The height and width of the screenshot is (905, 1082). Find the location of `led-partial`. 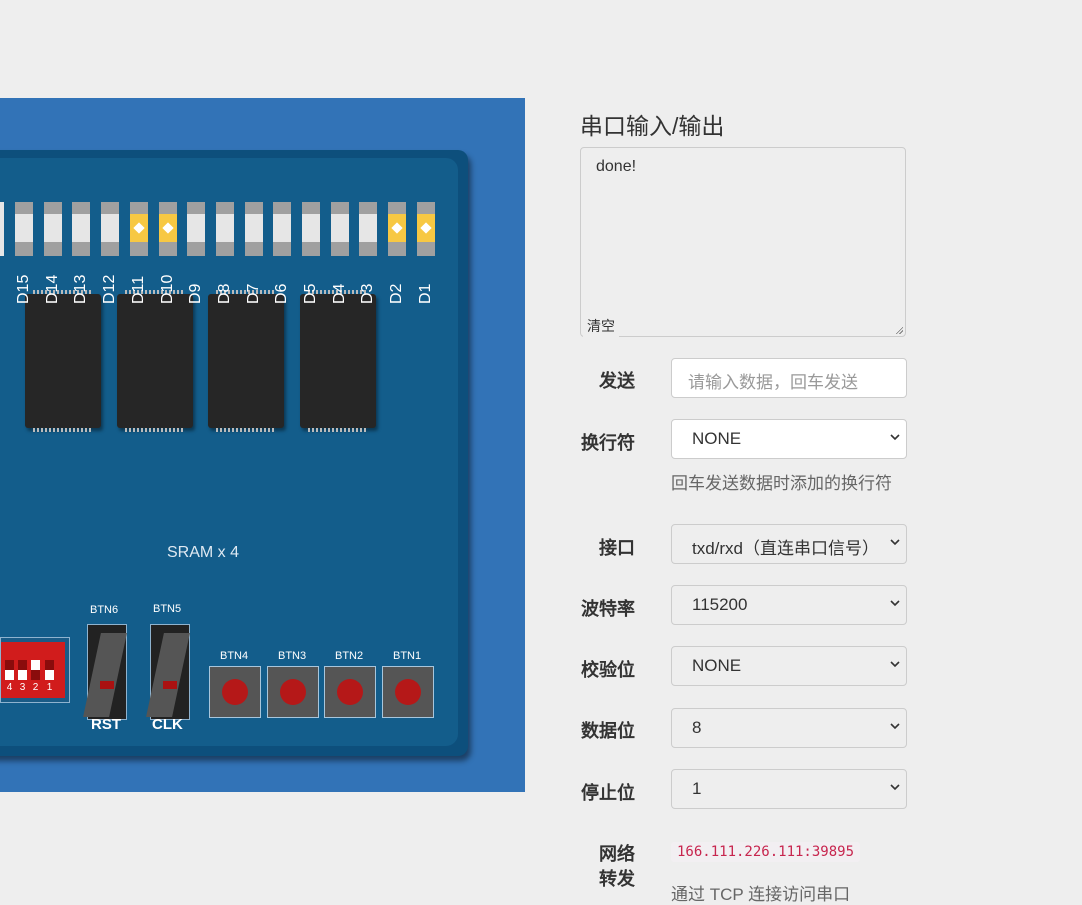

led-partial is located at coordinates (2, 229).